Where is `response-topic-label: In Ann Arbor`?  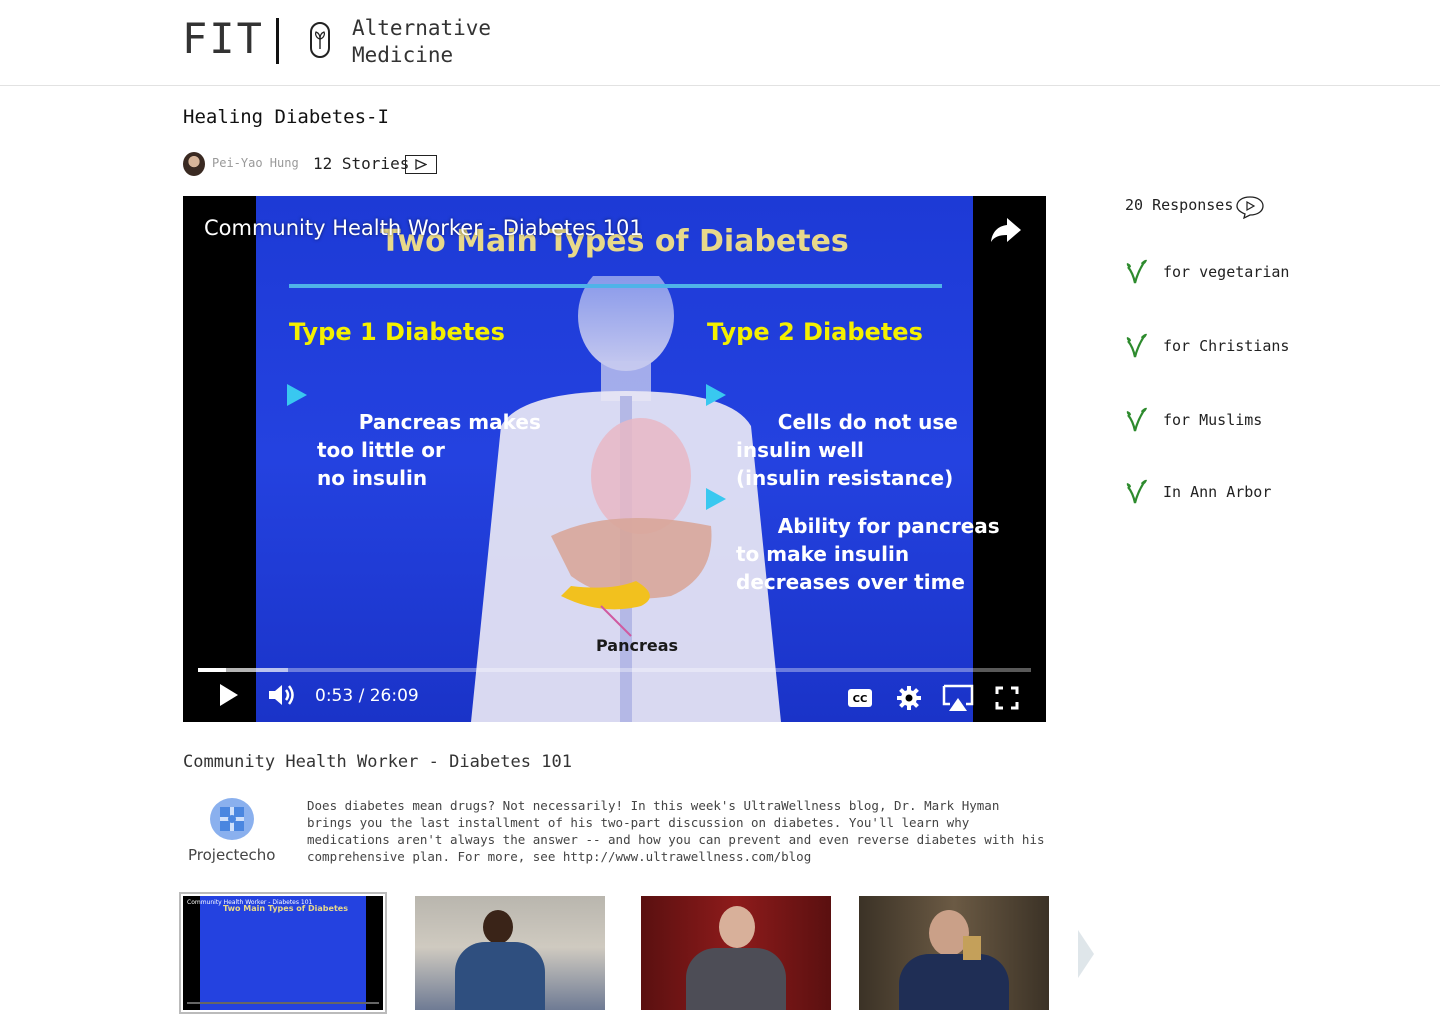
response-topic-label: In Ann Arbor is located at coordinates (1217, 492).